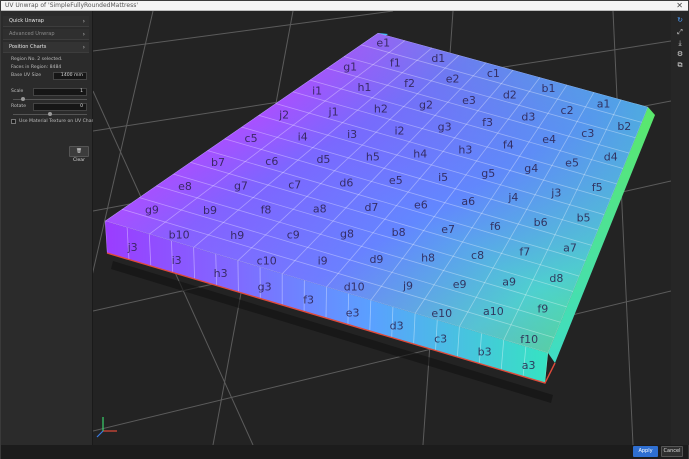  What do you see at coordinates (364, 87) in the screenshot?
I see `uv-cell-label: h1` at bounding box center [364, 87].